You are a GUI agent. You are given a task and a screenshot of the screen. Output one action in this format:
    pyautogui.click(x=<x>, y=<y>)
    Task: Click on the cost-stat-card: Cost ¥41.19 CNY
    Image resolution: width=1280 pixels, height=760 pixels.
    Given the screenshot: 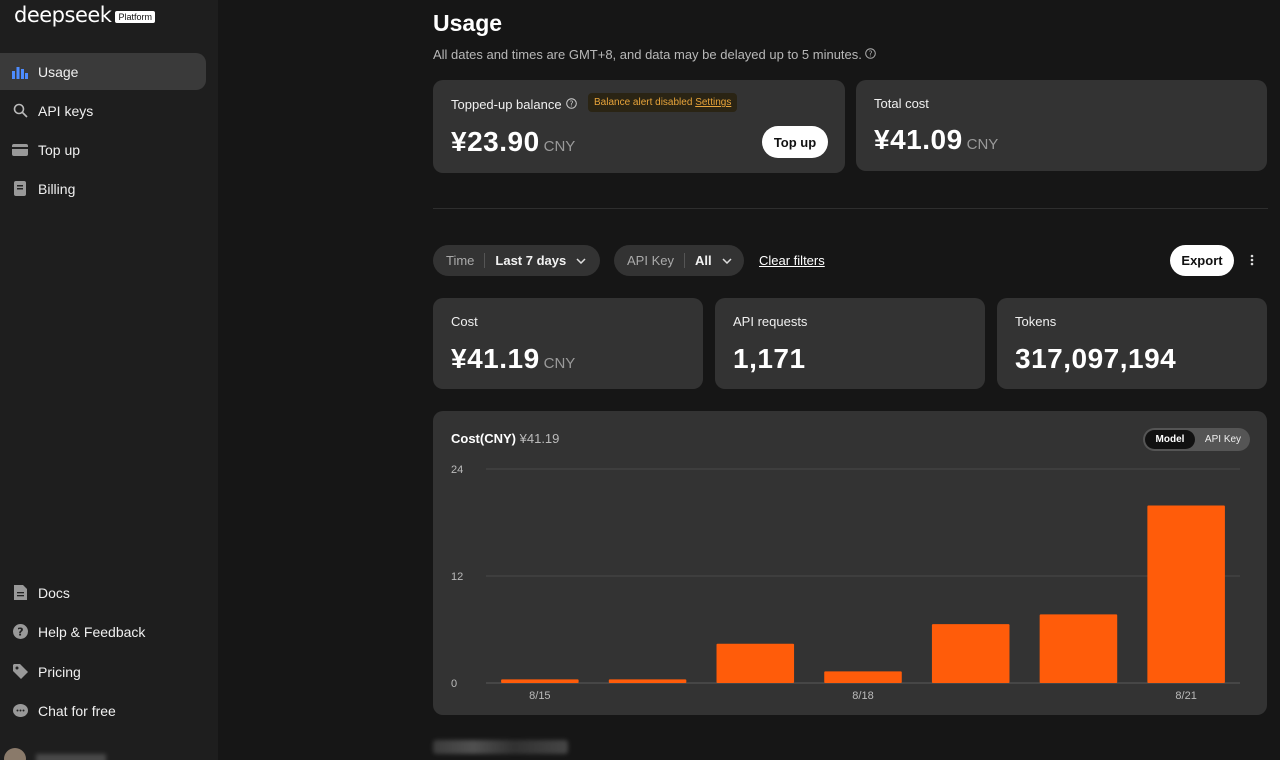 What is the action you would take?
    pyautogui.click(x=568, y=343)
    